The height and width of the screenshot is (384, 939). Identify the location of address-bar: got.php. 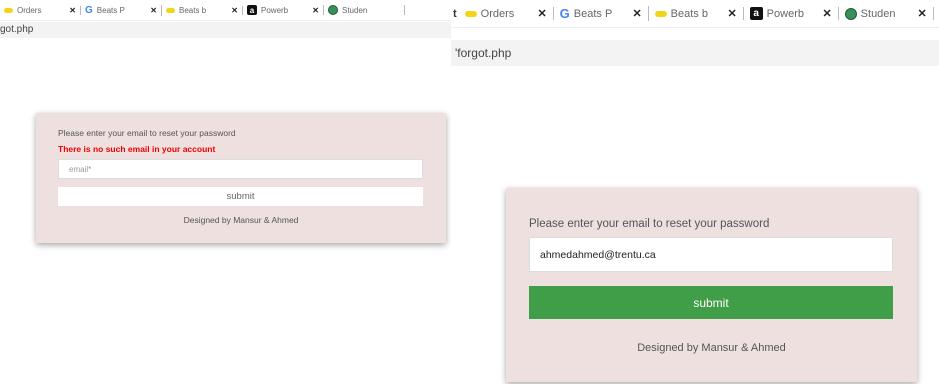
(225, 30).